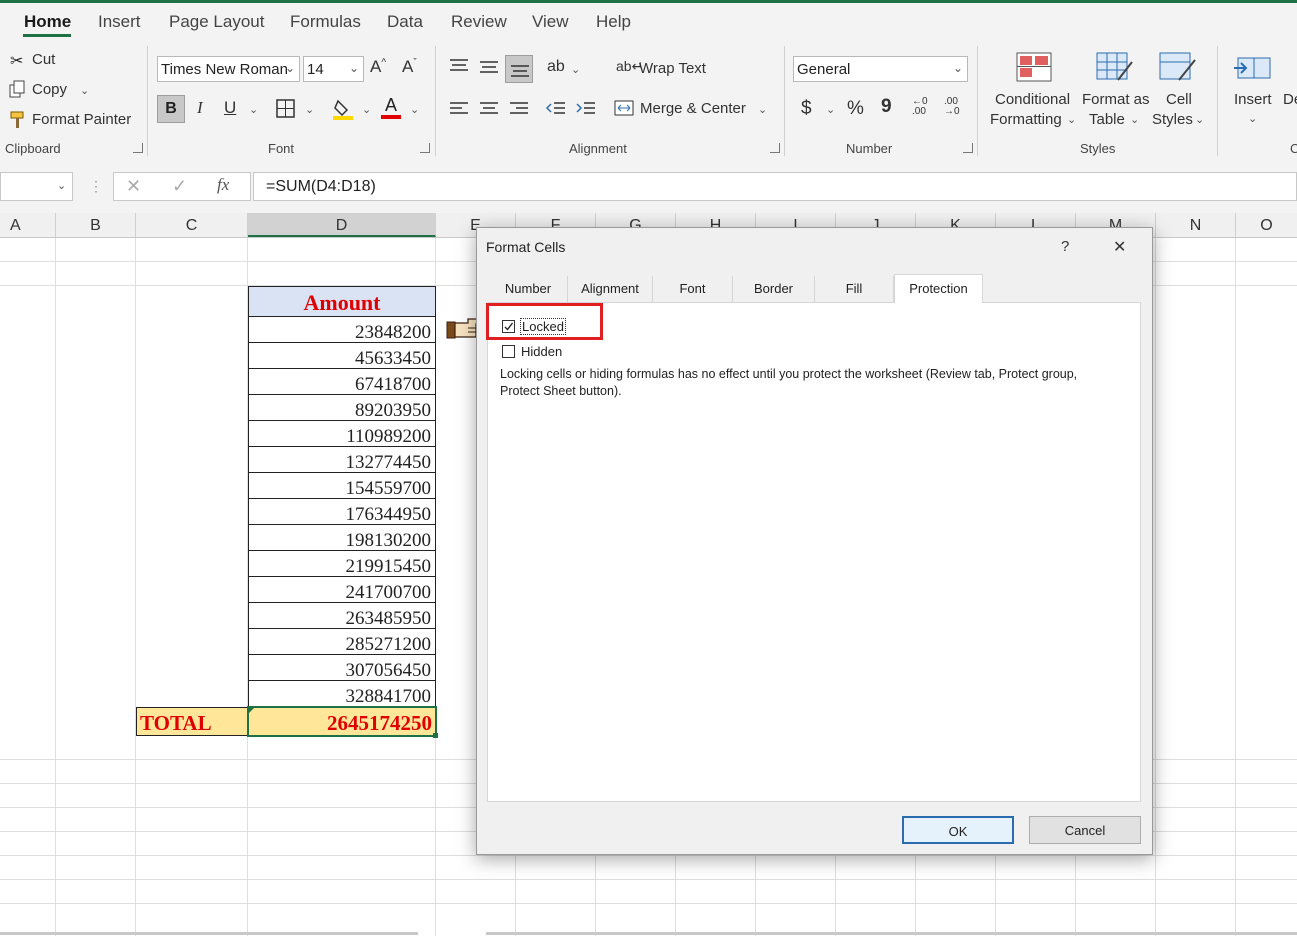  I want to click on column-header: D, so click(342, 225).